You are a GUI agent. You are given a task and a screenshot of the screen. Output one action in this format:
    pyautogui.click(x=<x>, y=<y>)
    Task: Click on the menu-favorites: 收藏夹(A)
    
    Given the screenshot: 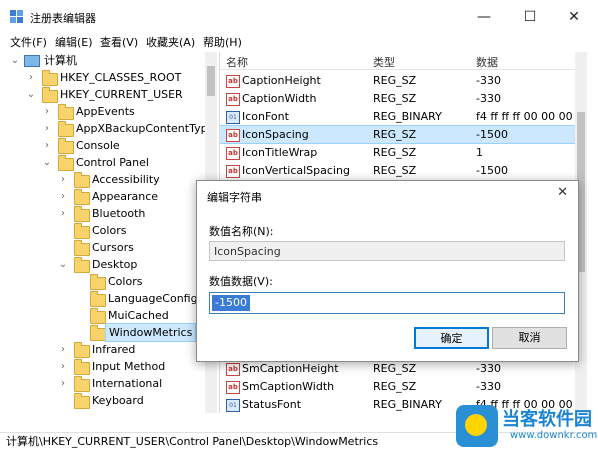 What is the action you would take?
    pyautogui.click(x=170, y=42)
    